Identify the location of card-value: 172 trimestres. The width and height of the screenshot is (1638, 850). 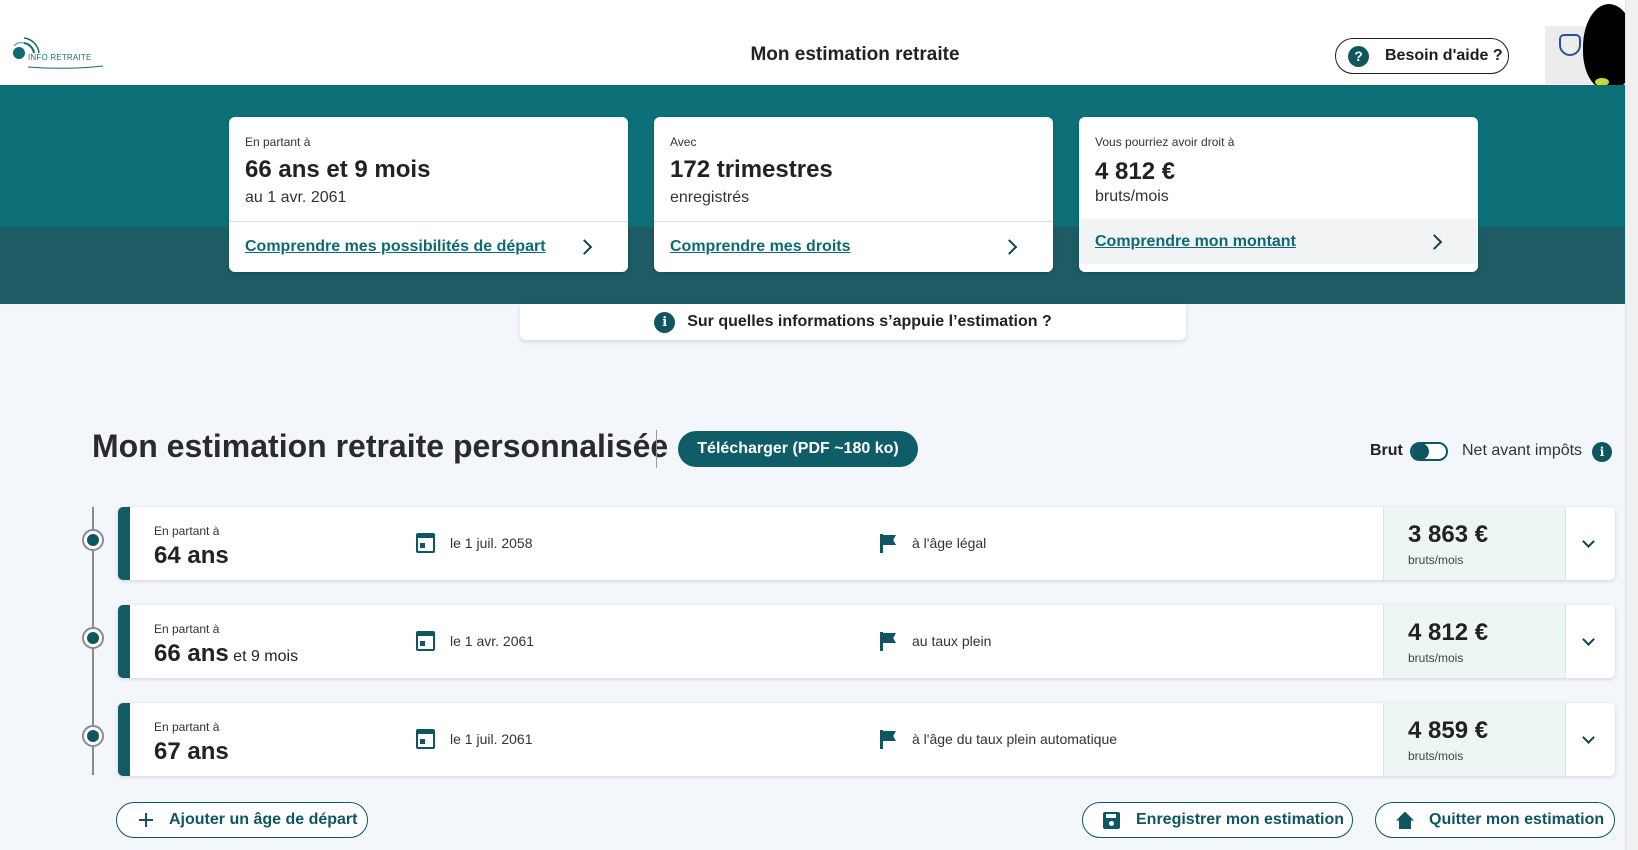
(751, 169).